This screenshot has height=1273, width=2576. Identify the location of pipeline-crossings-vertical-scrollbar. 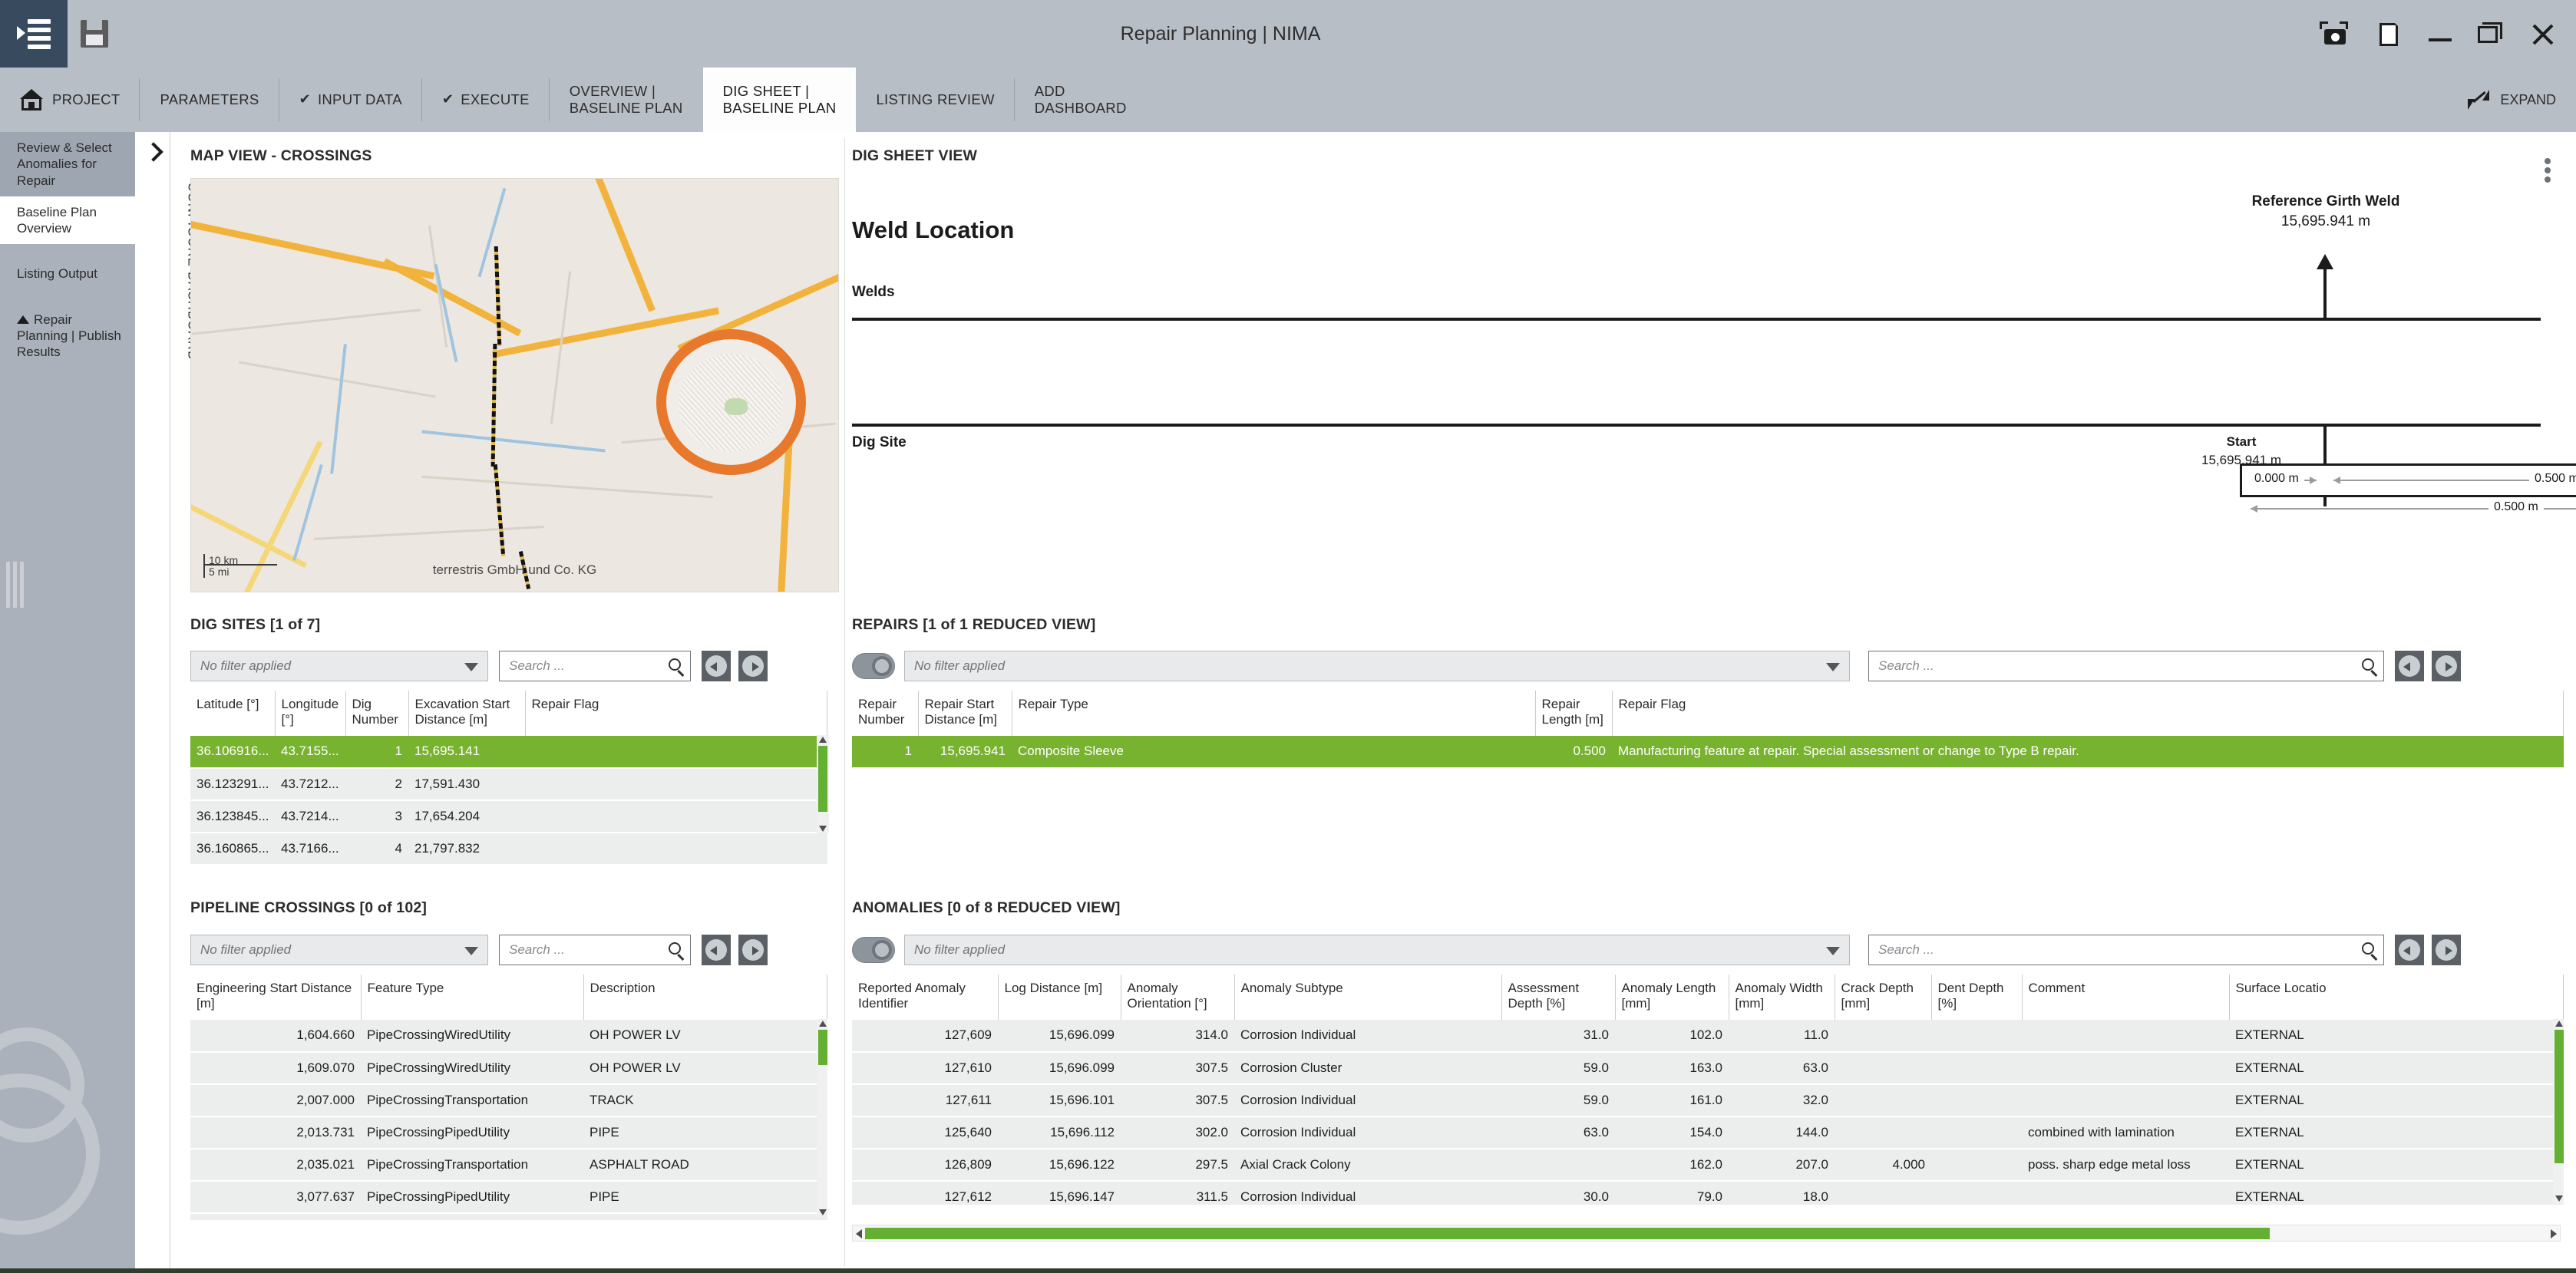
(822, 1118).